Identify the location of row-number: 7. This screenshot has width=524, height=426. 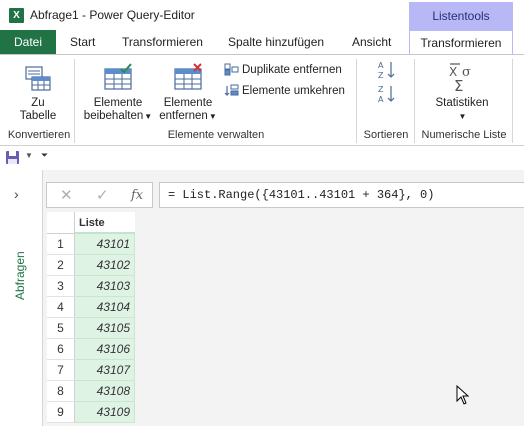
(61, 370).